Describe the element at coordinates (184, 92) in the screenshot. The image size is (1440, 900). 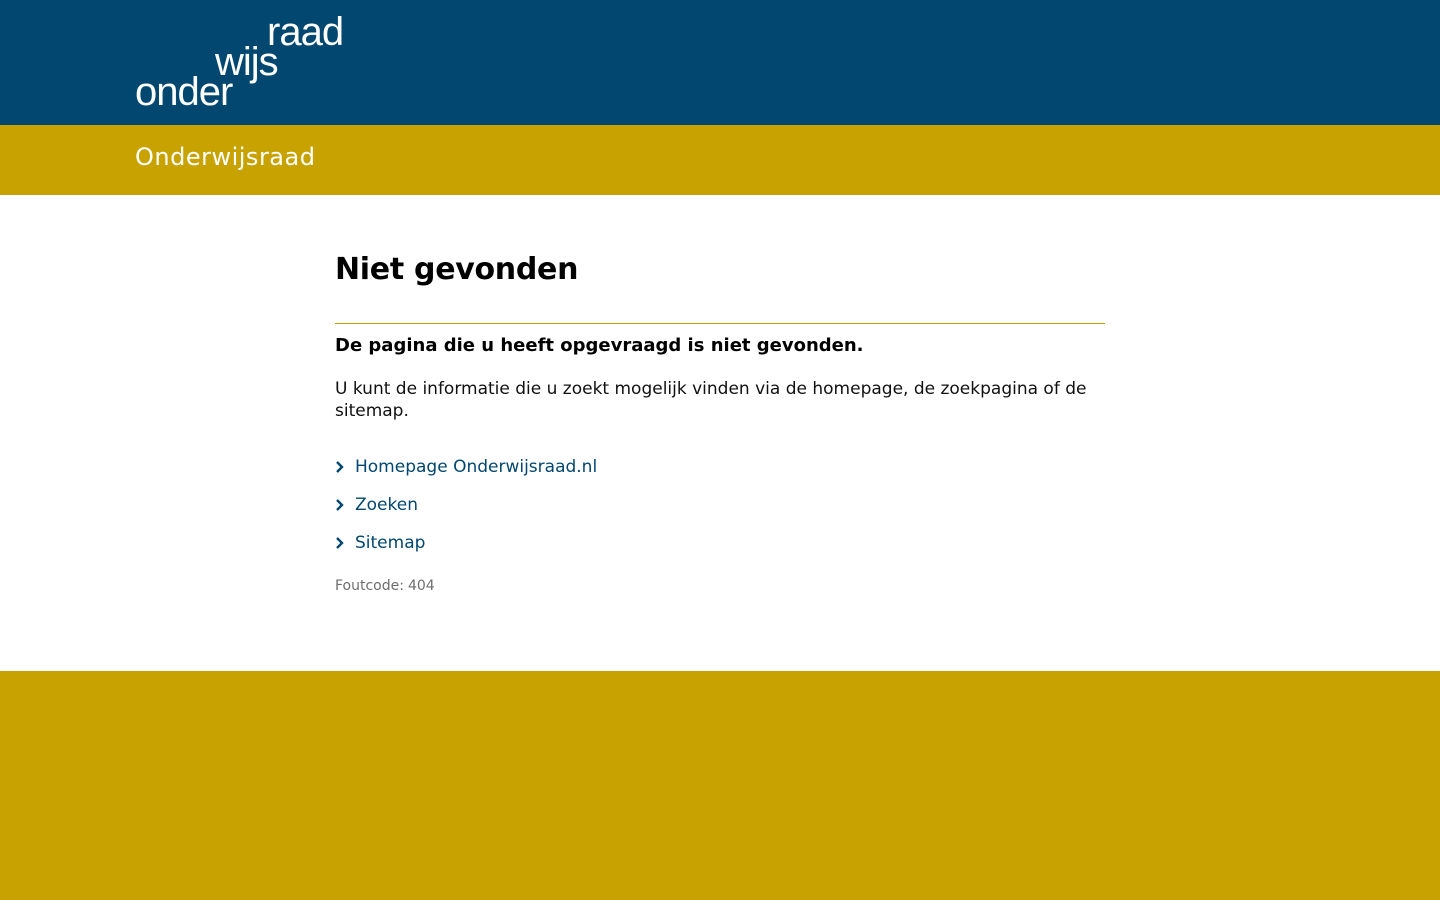
I see `logo-word-onder: onder` at that location.